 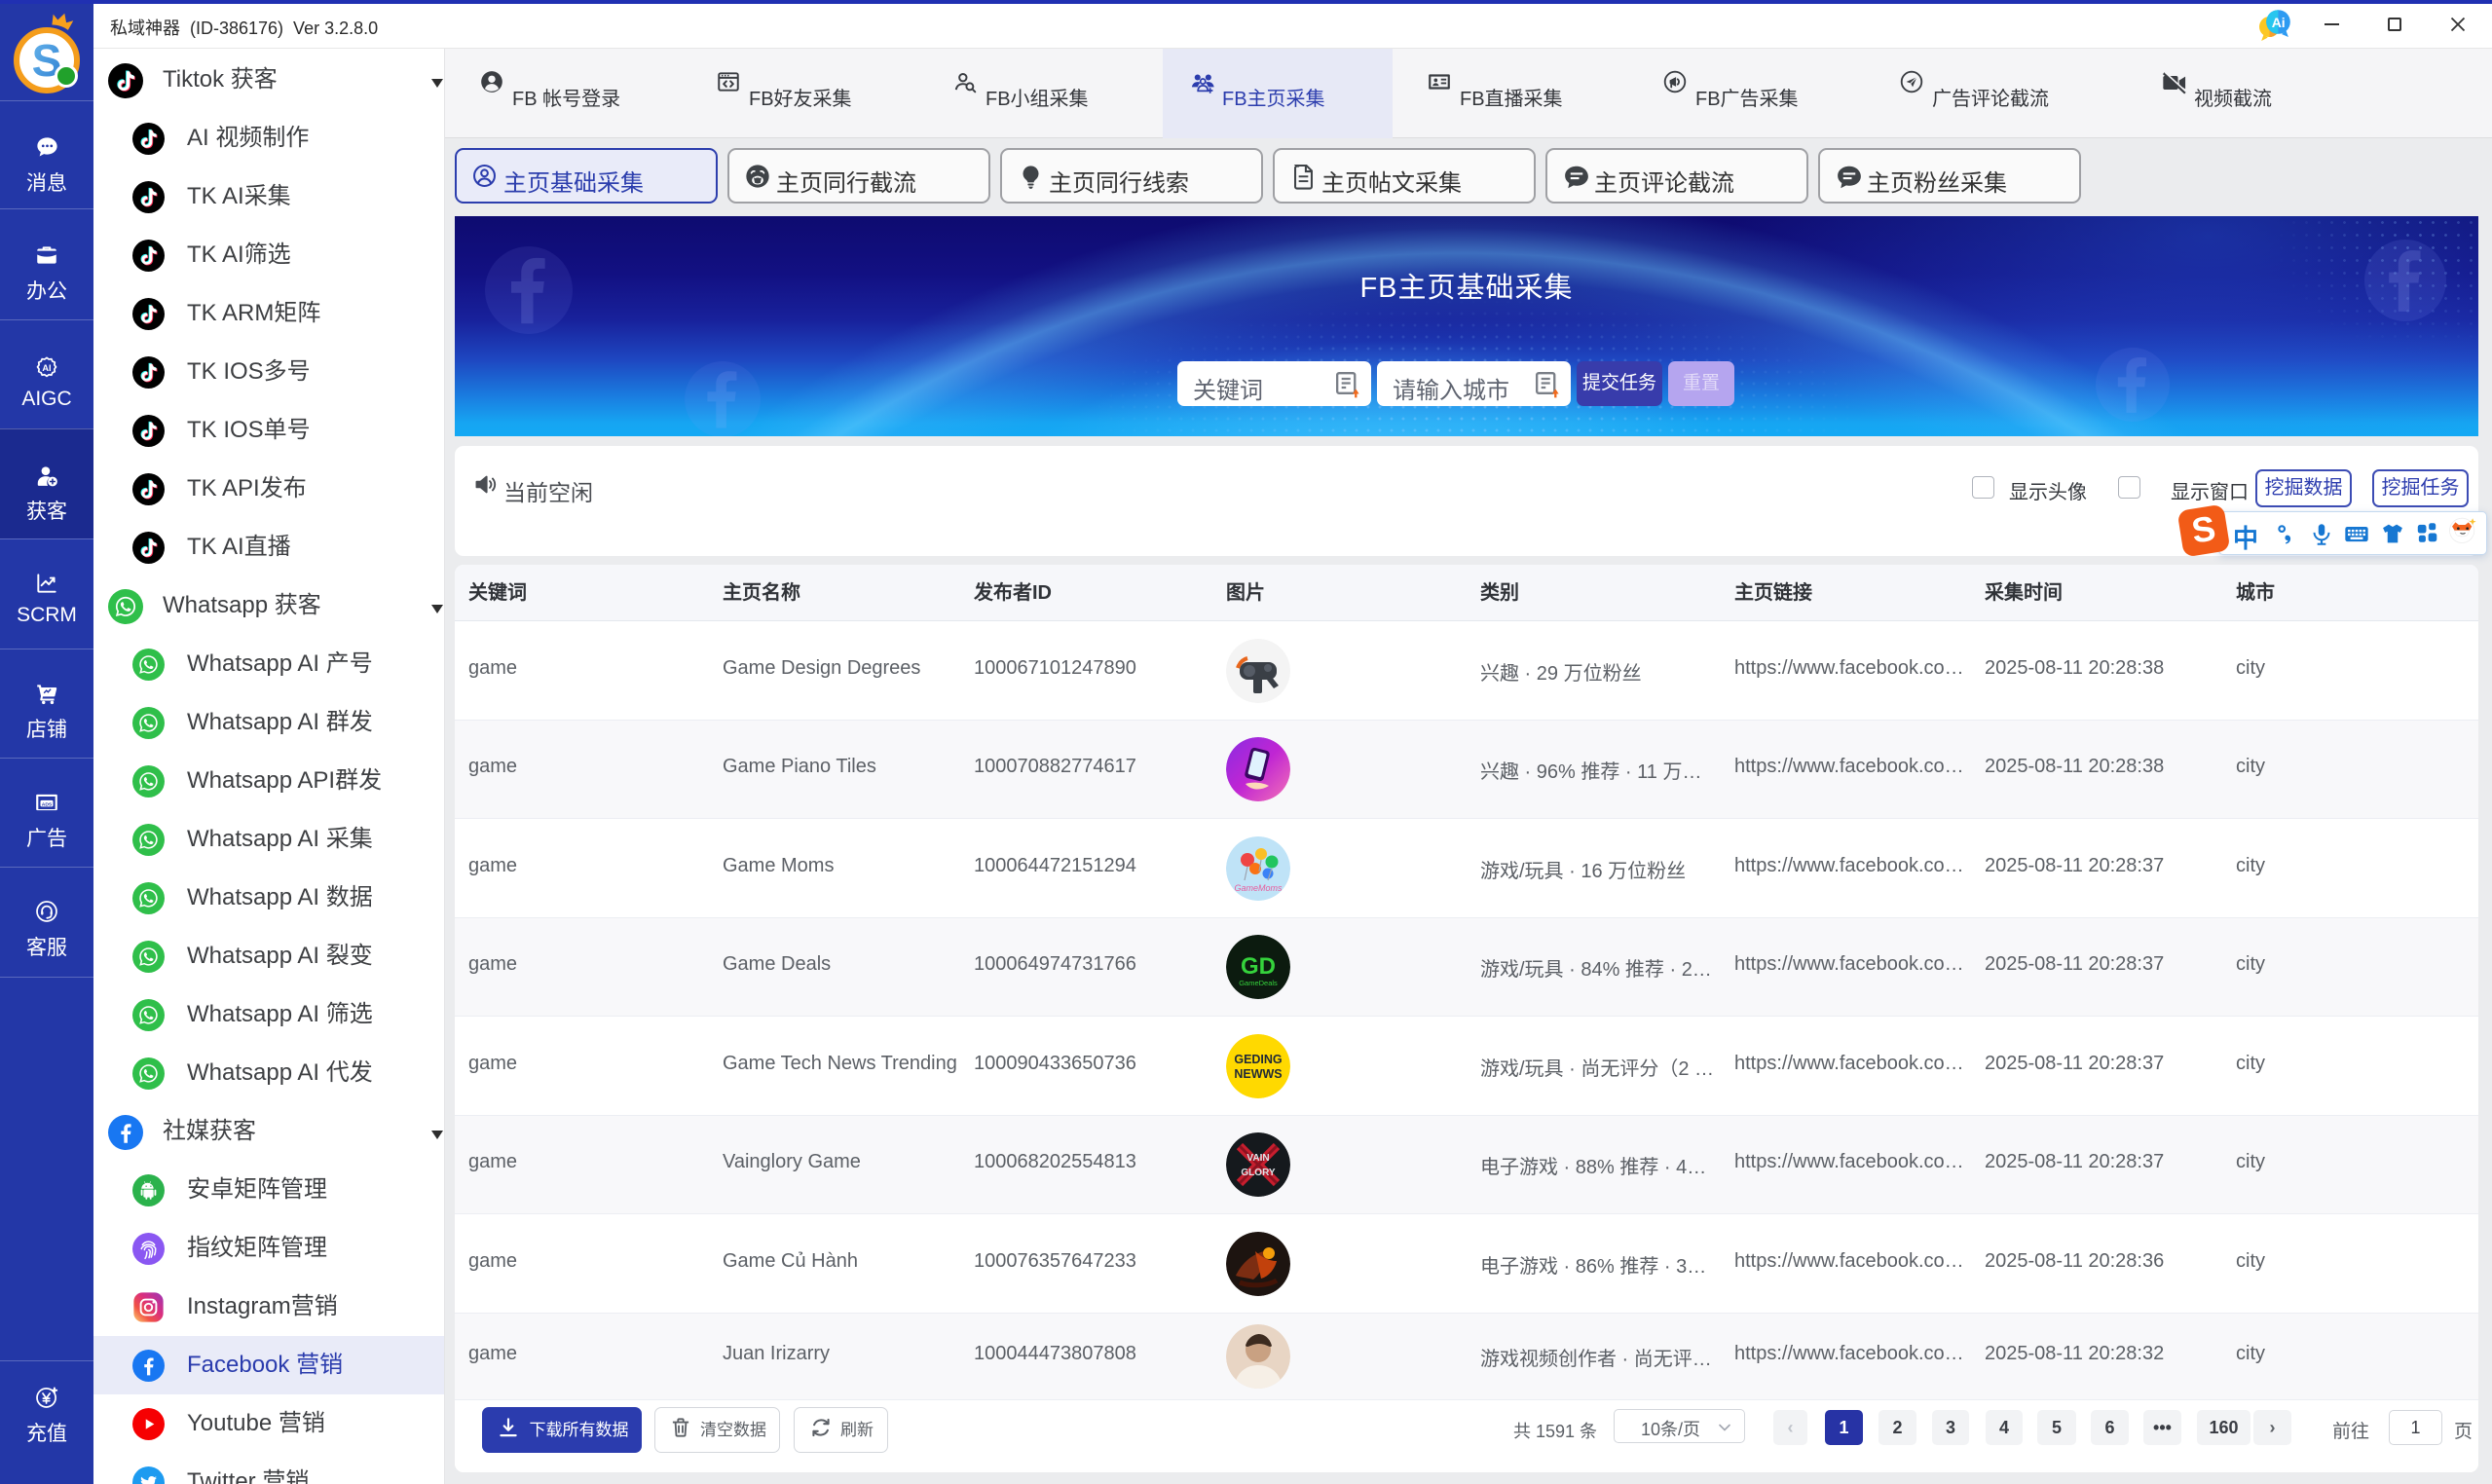 What do you see at coordinates (47, 804) in the screenshot?
I see `svg-text: ADS` at bounding box center [47, 804].